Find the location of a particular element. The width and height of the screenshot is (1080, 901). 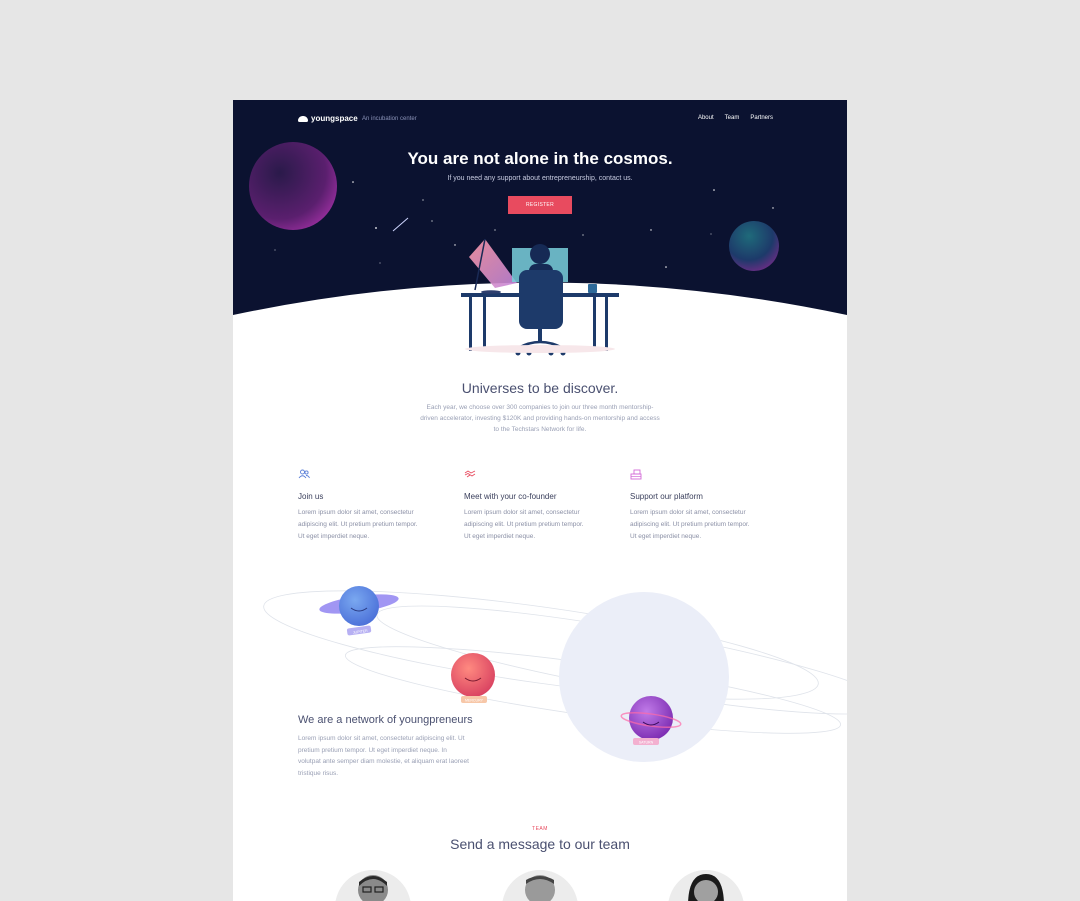

discover-title: Universes to be discover. is located at coordinates (540, 388).